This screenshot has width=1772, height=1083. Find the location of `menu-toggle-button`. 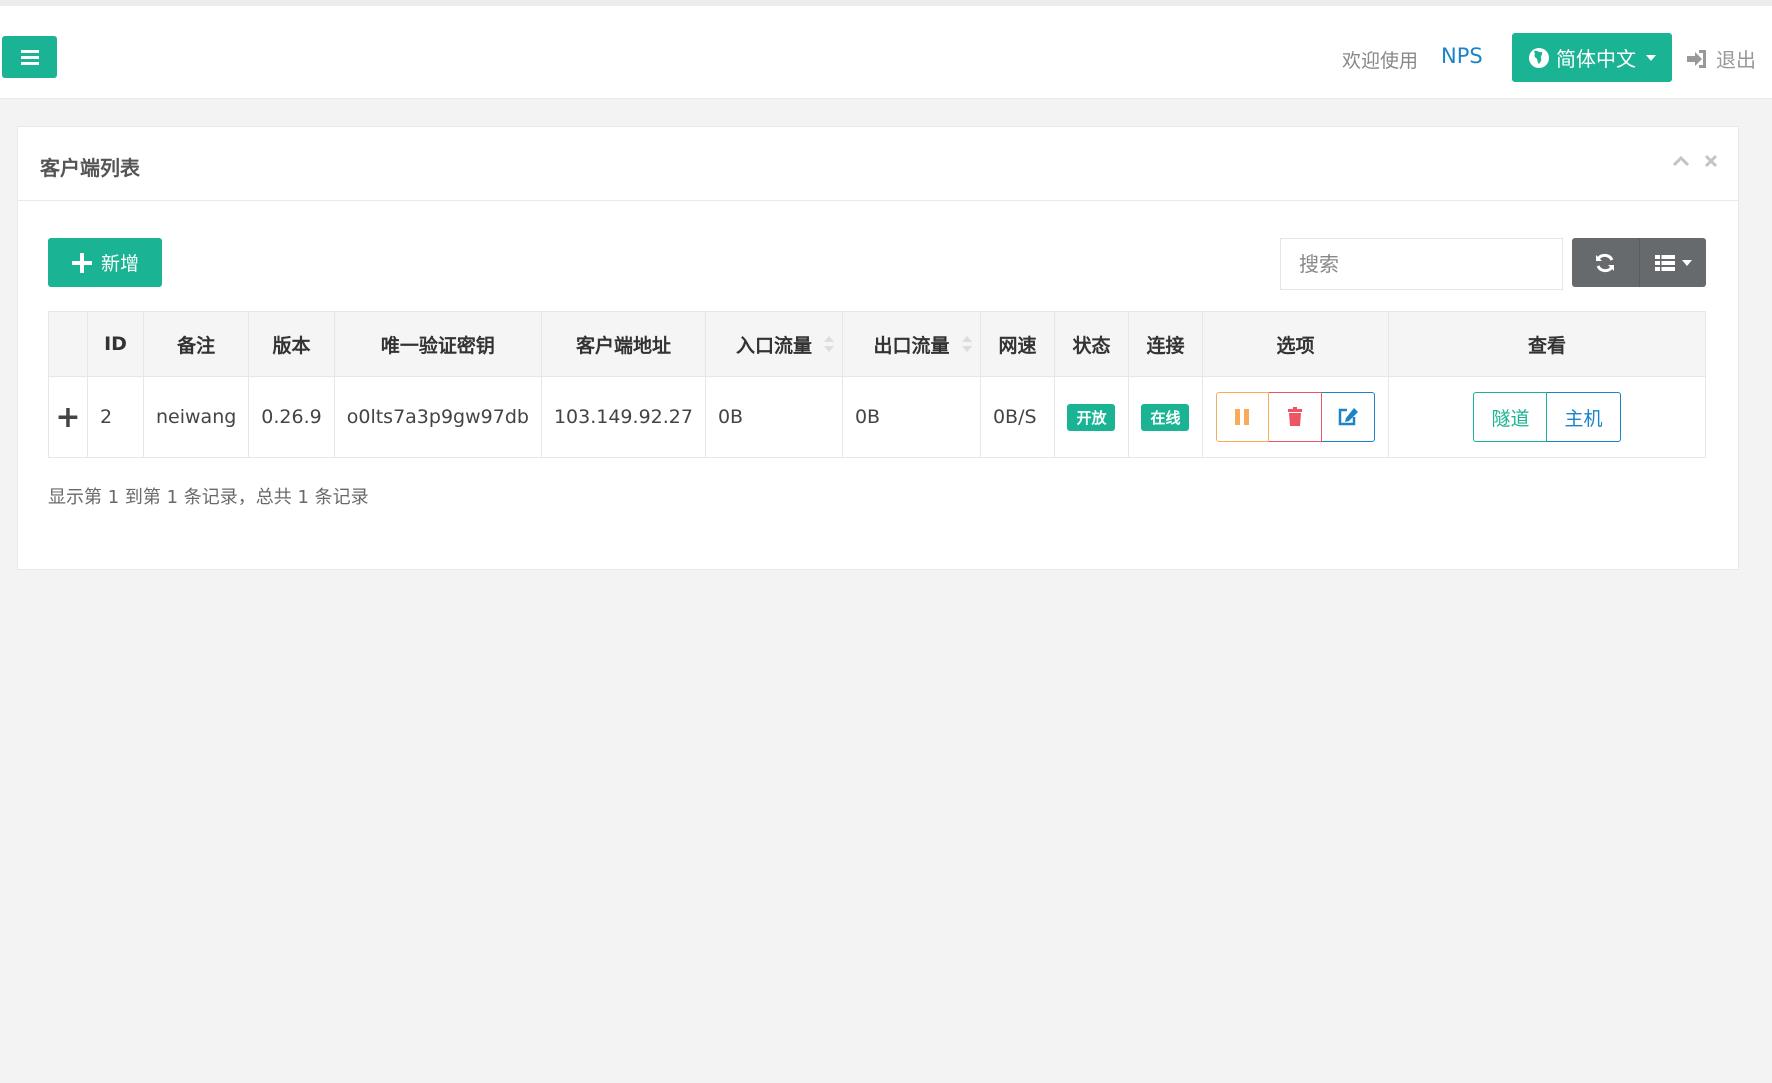

menu-toggle-button is located at coordinates (29, 57).